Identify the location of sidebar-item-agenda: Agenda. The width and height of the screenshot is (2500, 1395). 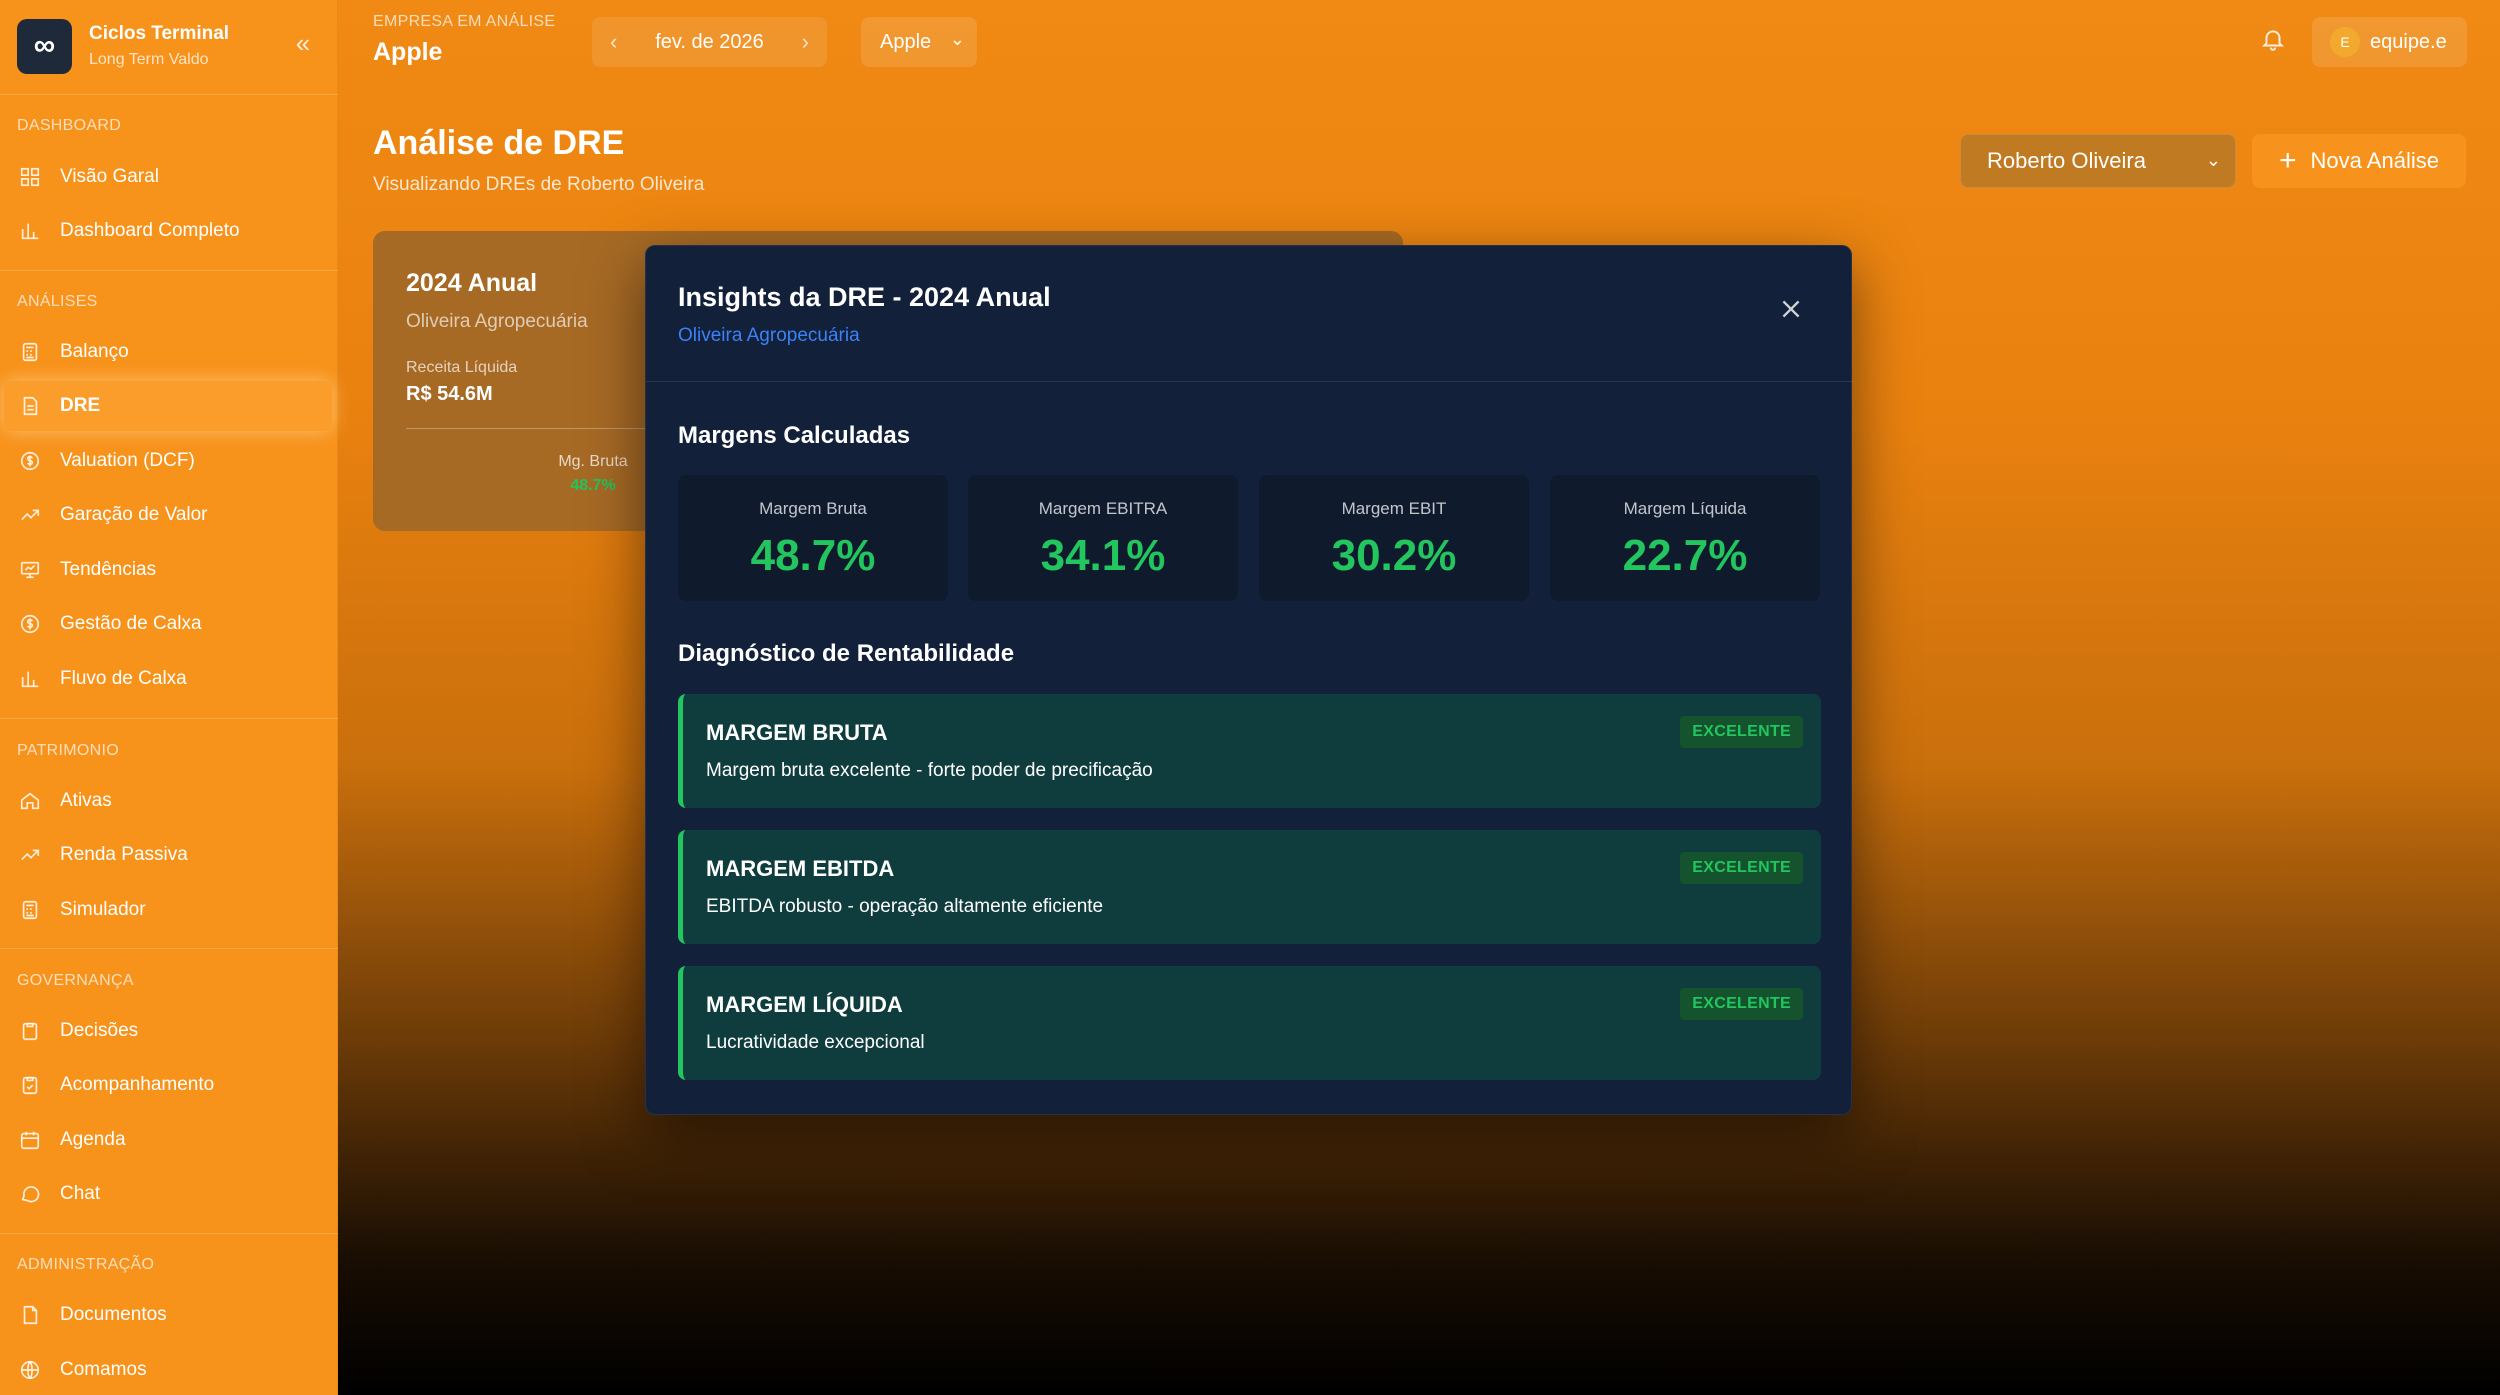
(168, 1140).